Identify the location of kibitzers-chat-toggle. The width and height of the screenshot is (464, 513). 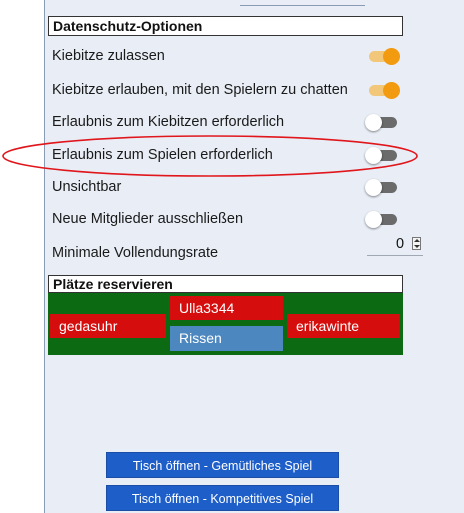
(383, 90).